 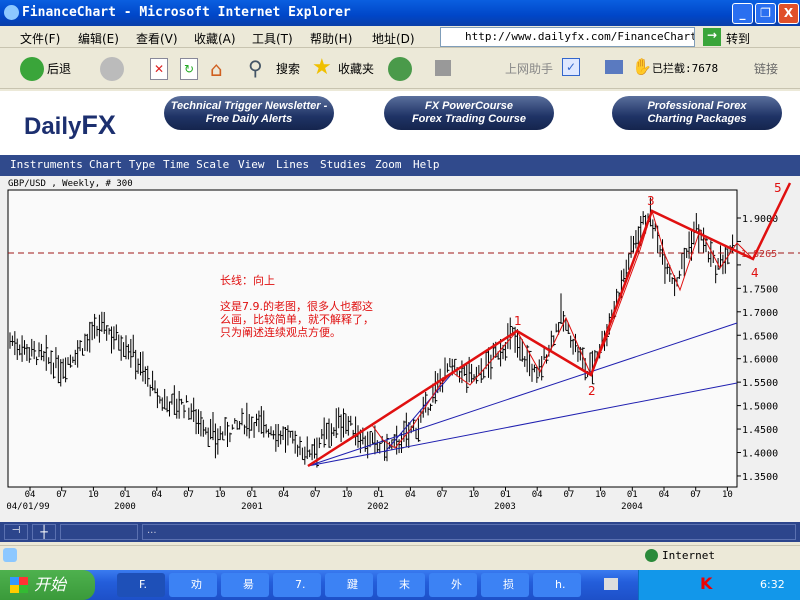 I want to click on x-year-label: 04/01/99, so click(x=27, y=507).